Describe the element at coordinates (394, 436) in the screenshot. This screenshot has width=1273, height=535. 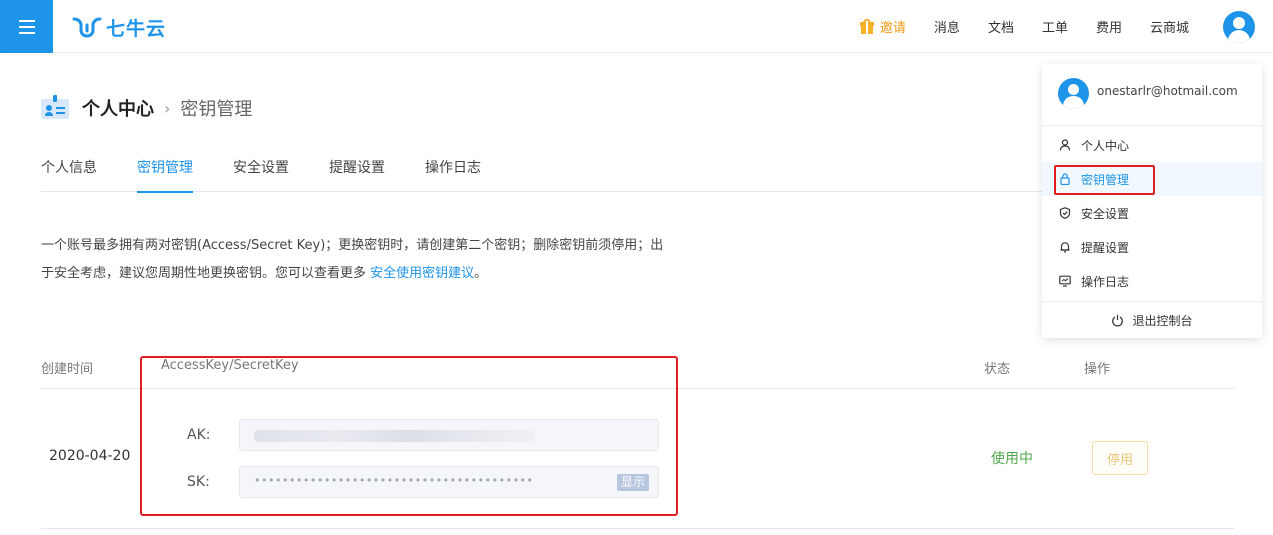
I see `access-key-blurred-value` at that location.